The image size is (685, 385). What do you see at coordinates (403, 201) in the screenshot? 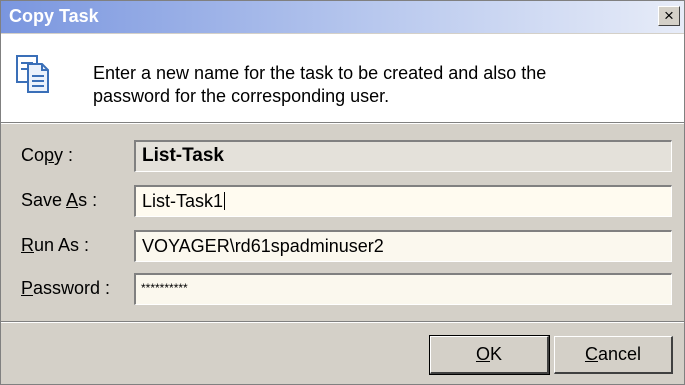
I see `save-as-input: List-Task1` at bounding box center [403, 201].